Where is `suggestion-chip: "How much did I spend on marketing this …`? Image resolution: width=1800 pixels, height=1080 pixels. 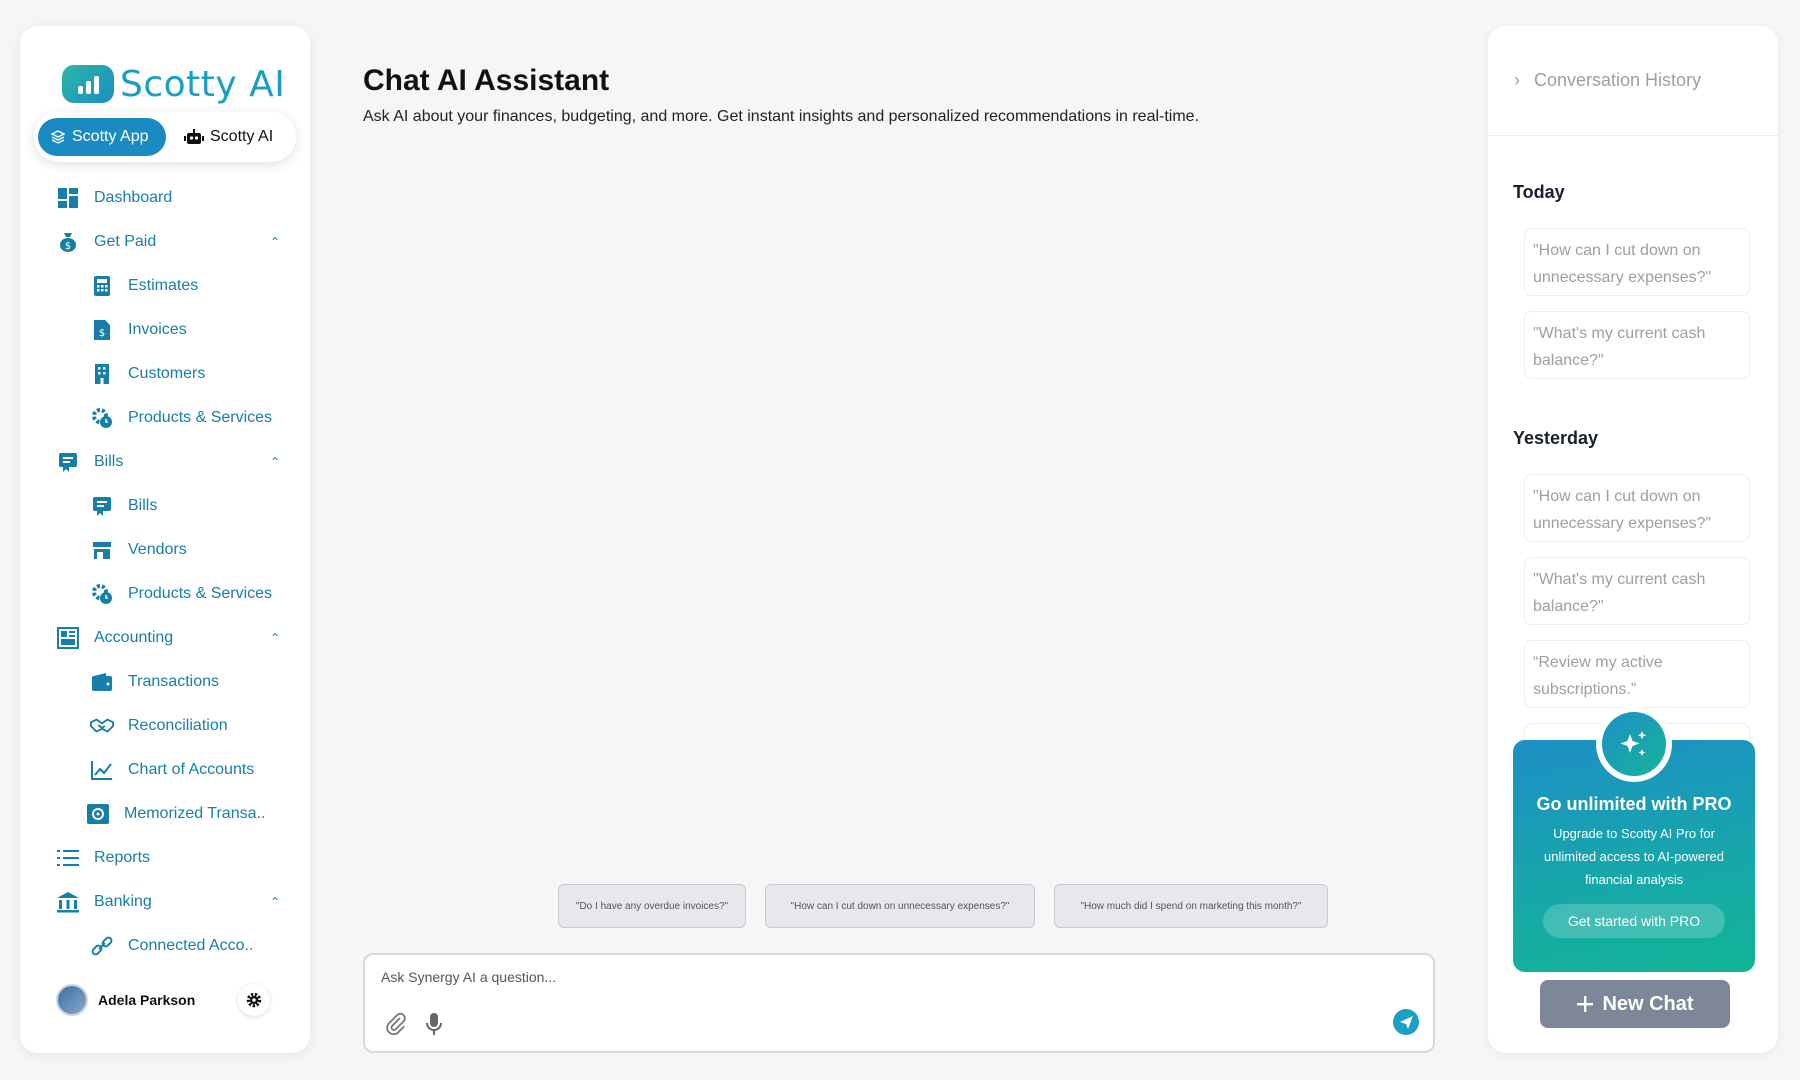 suggestion-chip: "How much did I spend on marketing this … is located at coordinates (1191, 906).